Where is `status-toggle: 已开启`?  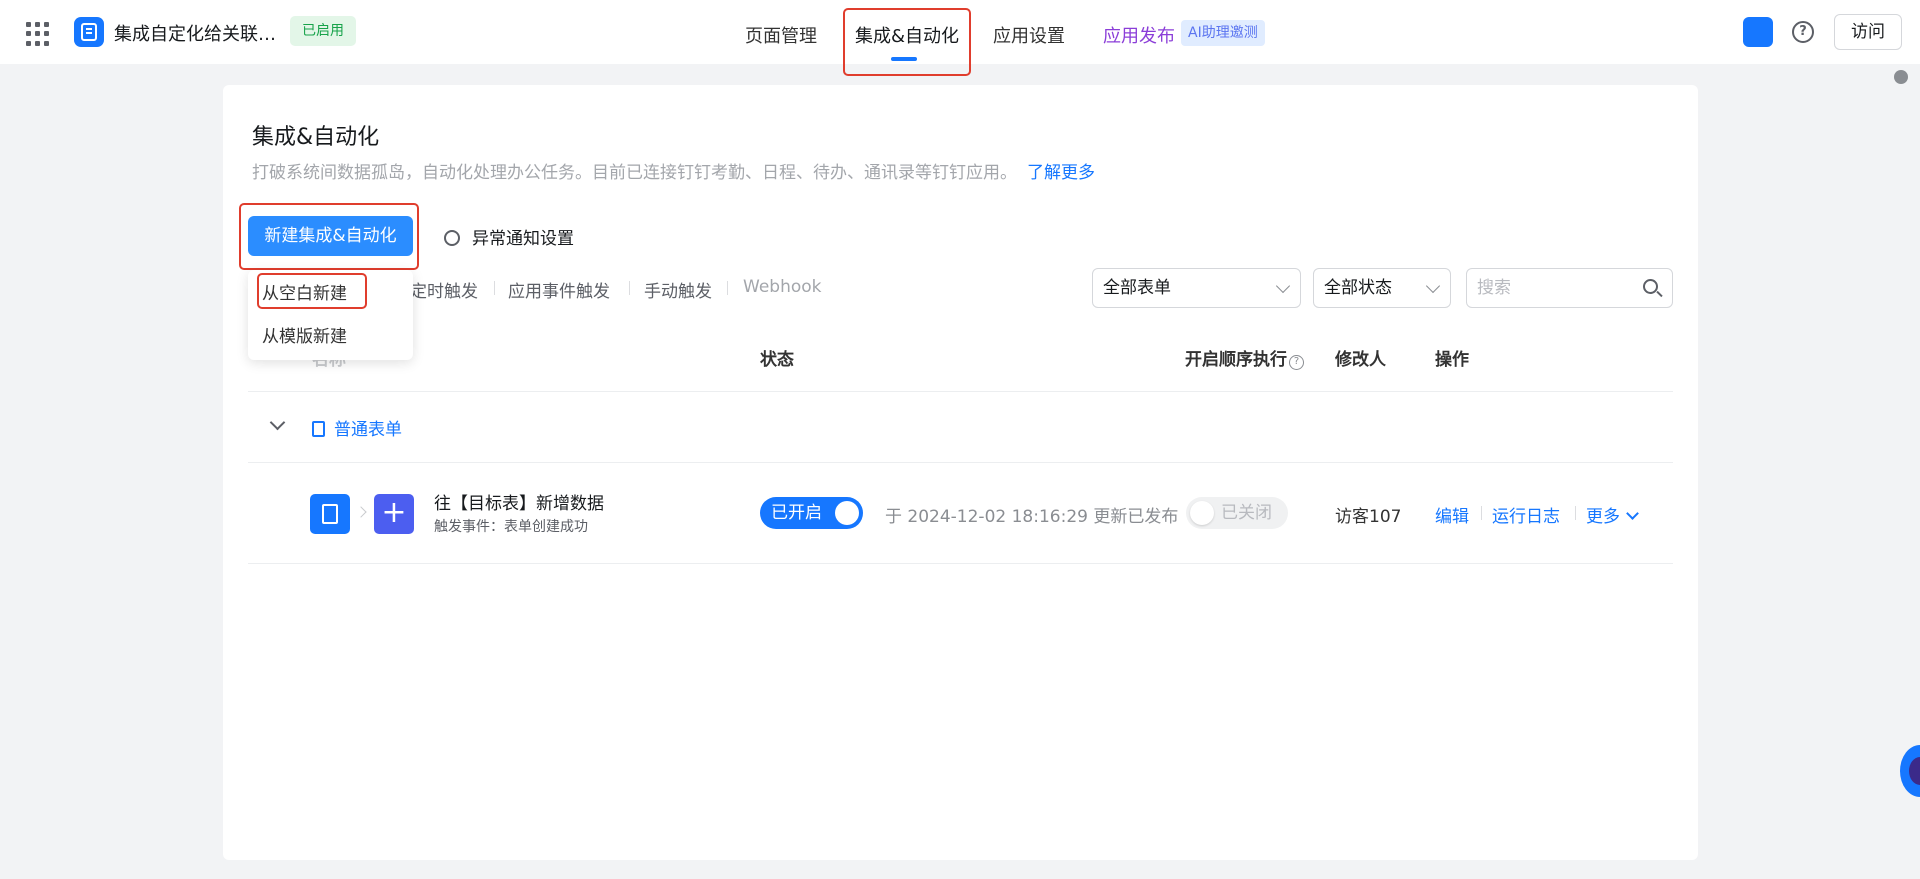
status-toggle: 已开启 is located at coordinates (811, 513).